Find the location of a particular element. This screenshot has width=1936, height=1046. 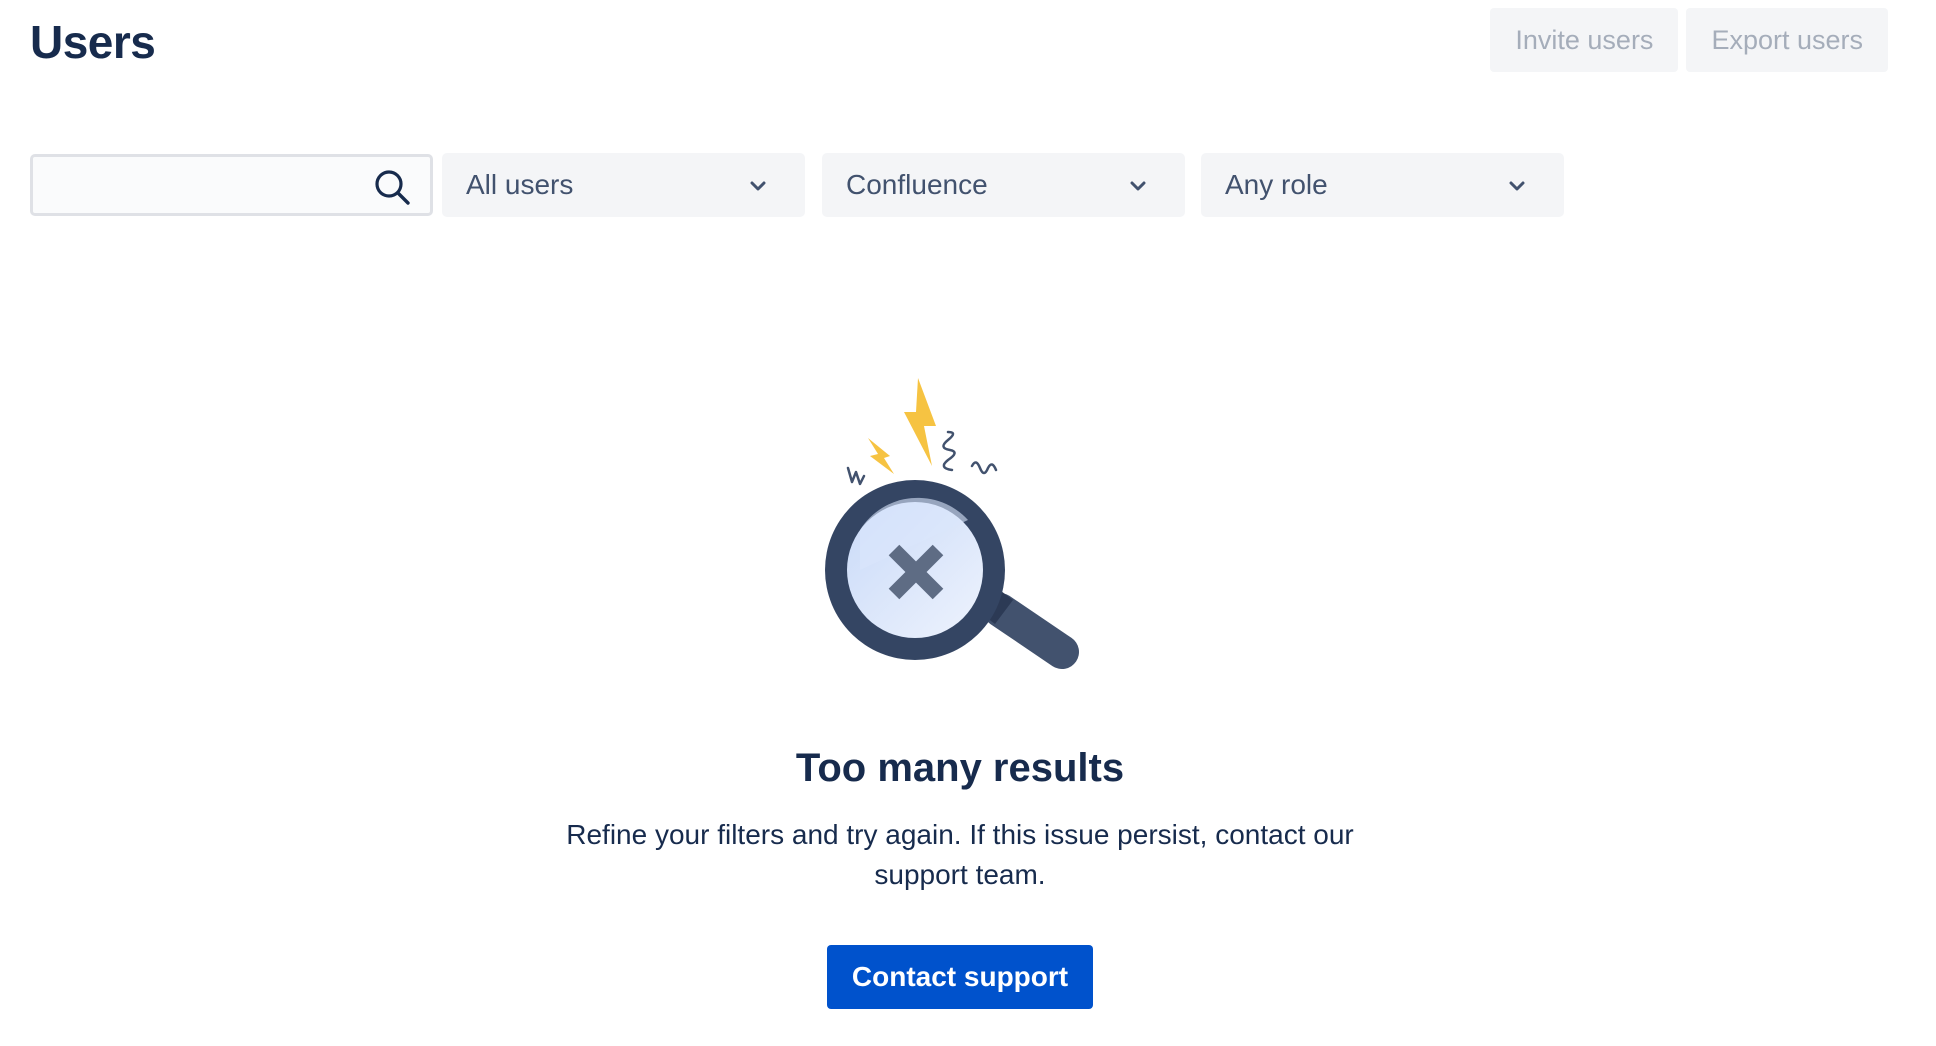

magnifying-glass-x-icon is located at coordinates (952, 523).